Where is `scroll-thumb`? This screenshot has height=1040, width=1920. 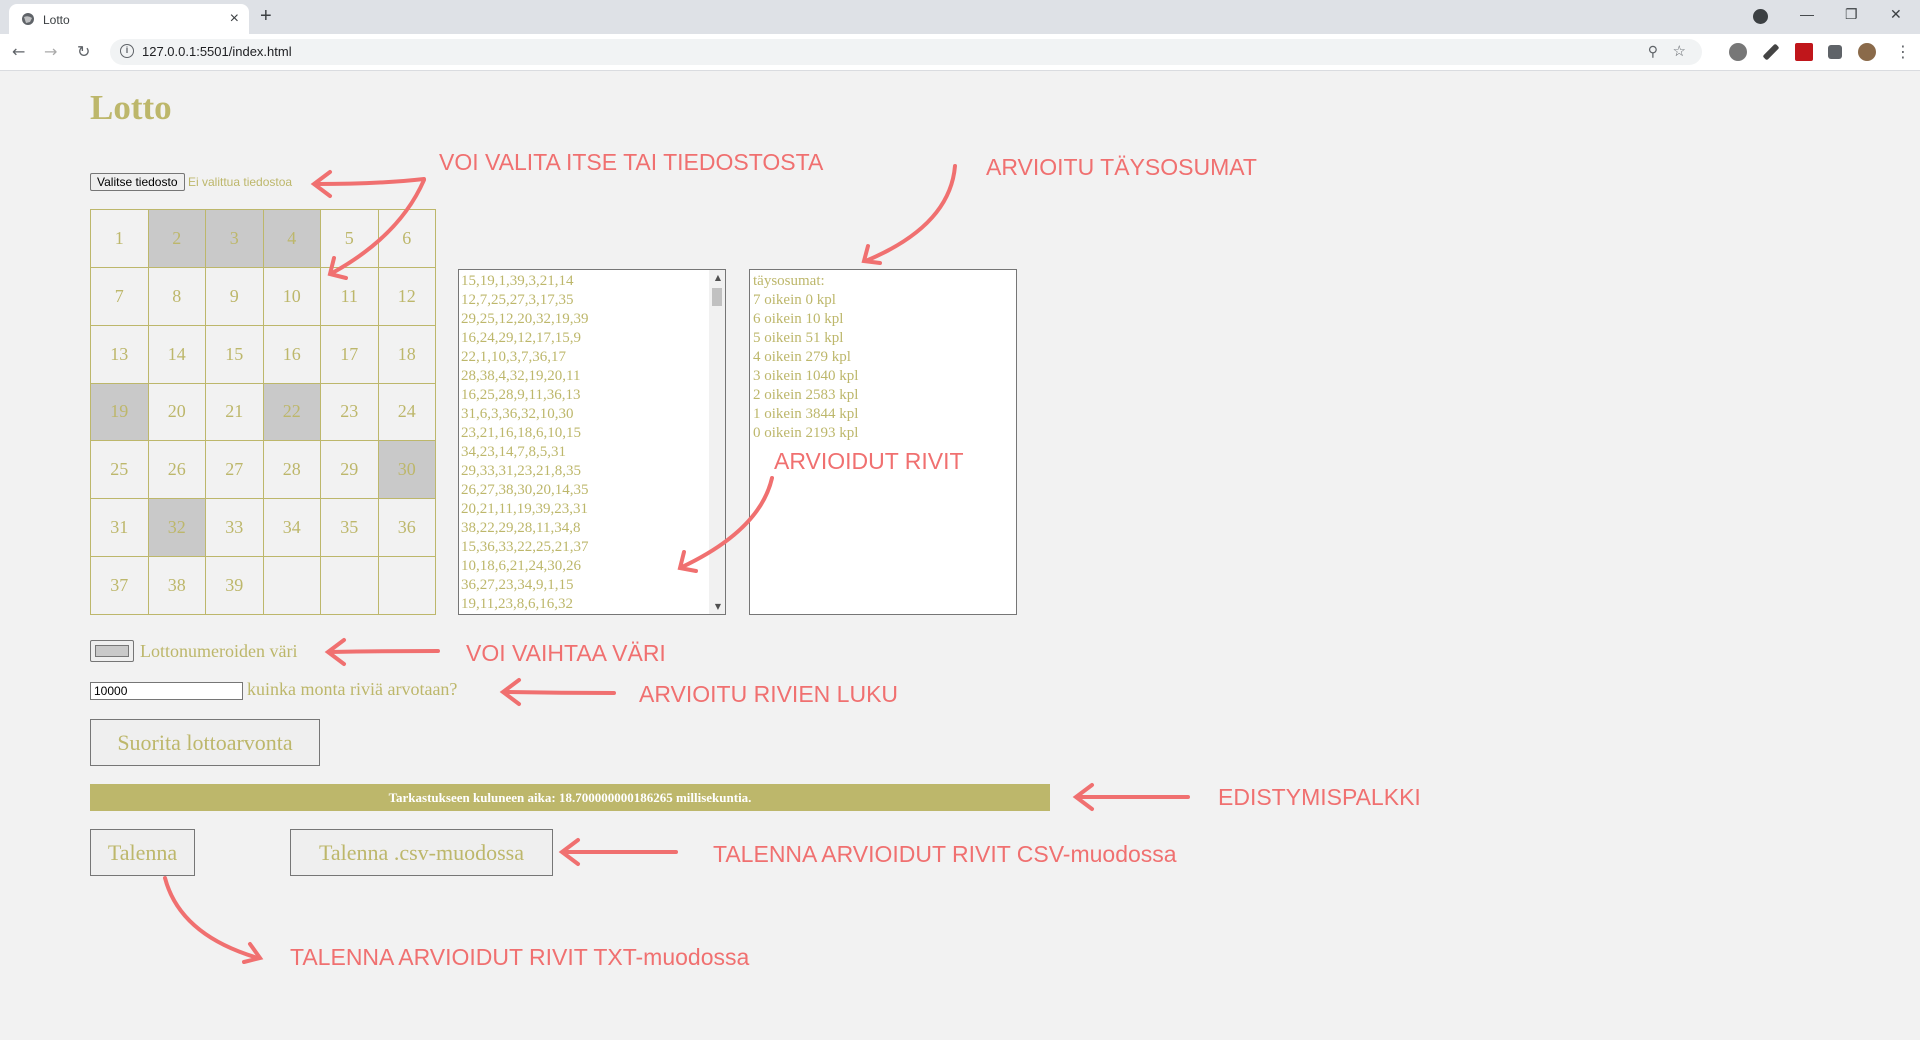 scroll-thumb is located at coordinates (717, 297).